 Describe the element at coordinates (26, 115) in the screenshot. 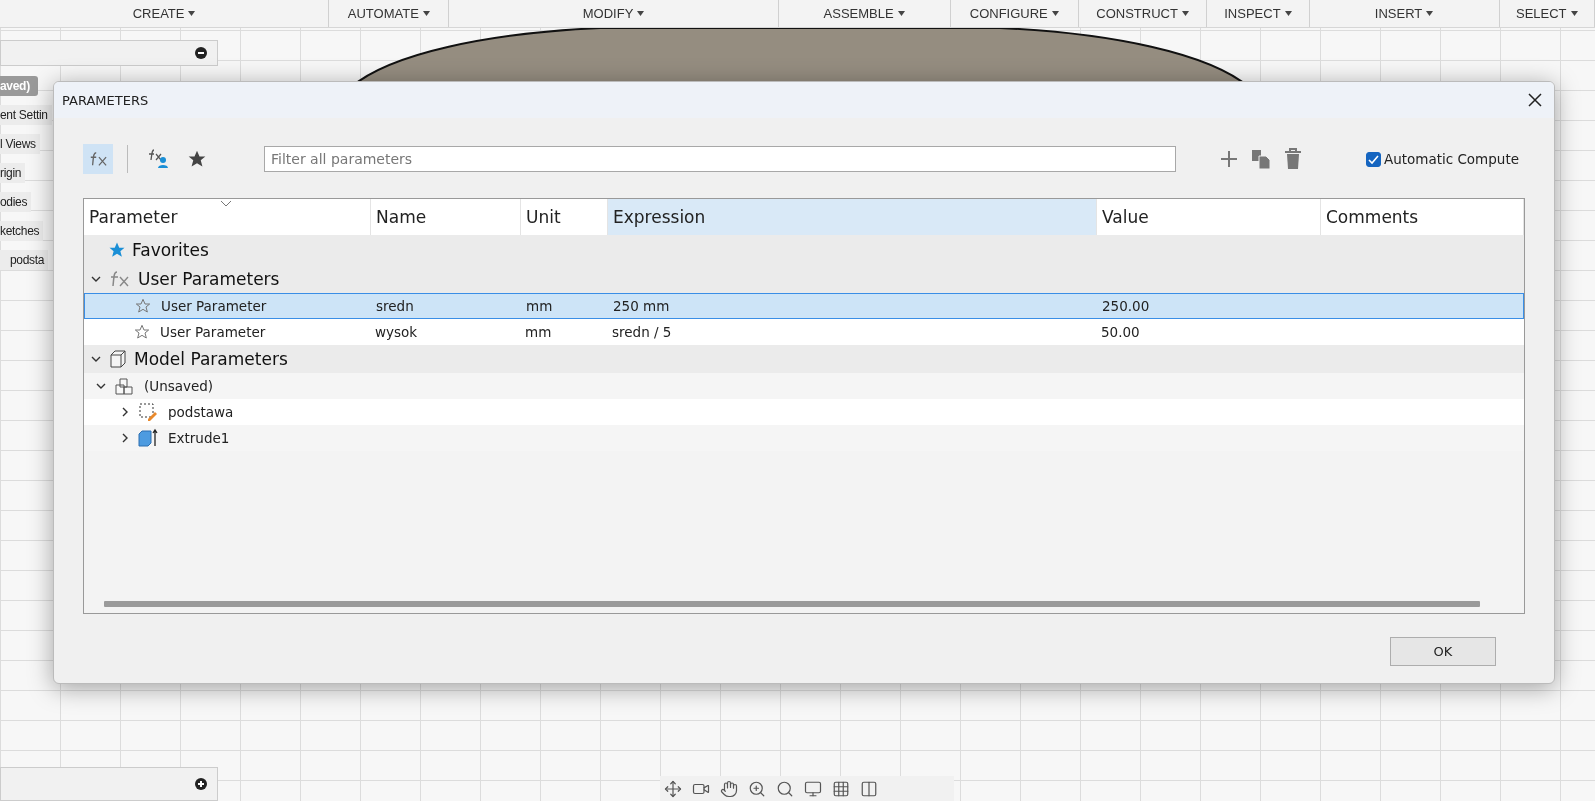

I see `browser-item: ent Settin` at that location.